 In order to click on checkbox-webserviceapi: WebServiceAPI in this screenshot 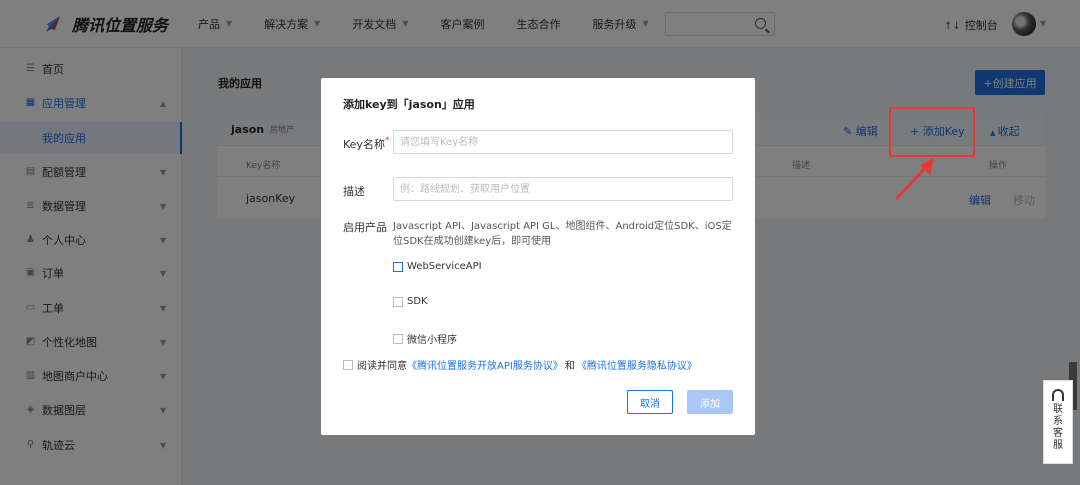, I will do `click(437, 266)`.